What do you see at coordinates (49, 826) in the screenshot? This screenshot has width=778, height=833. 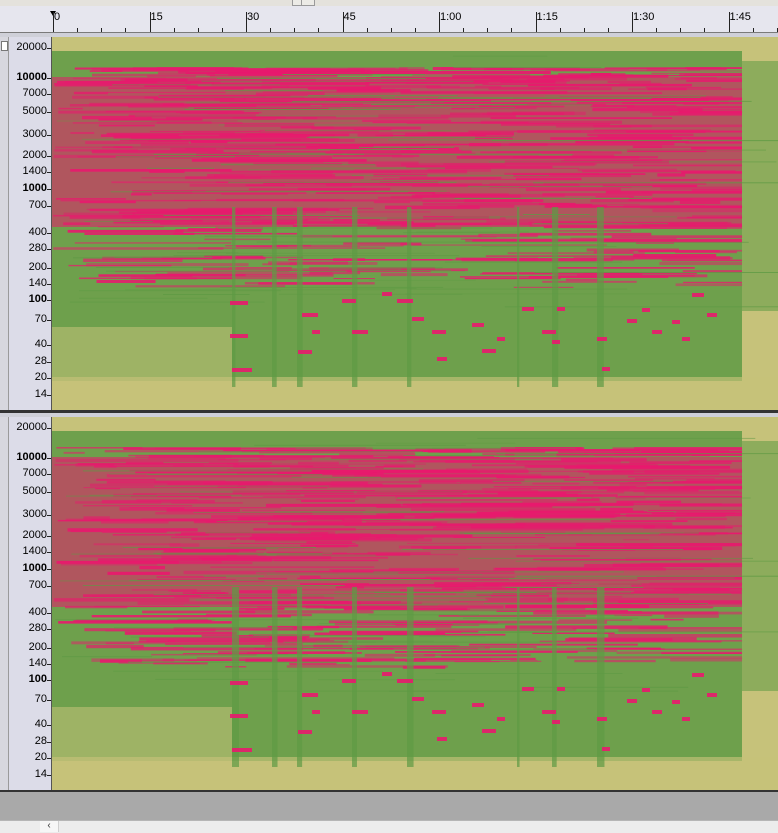 I see `scroll-left-icon: ‹` at bounding box center [49, 826].